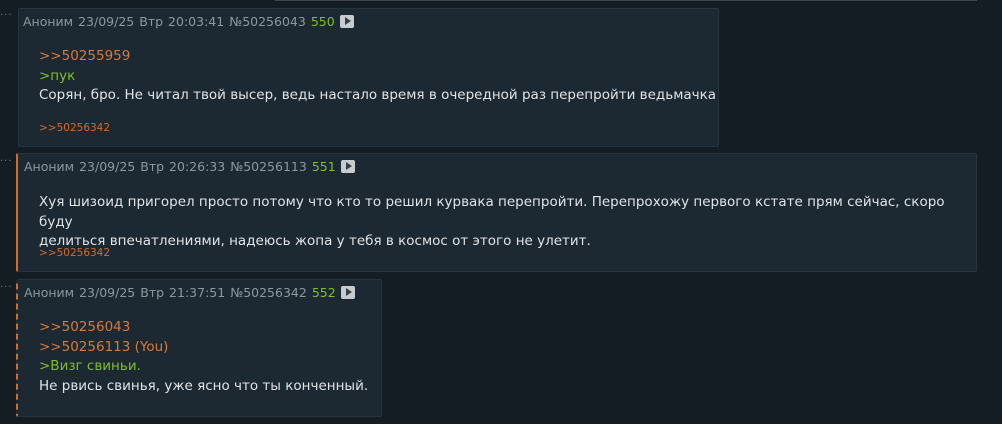 The height and width of the screenshot is (424, 1002). I want to click on post-id-link: №50256342, so click(268, 292).